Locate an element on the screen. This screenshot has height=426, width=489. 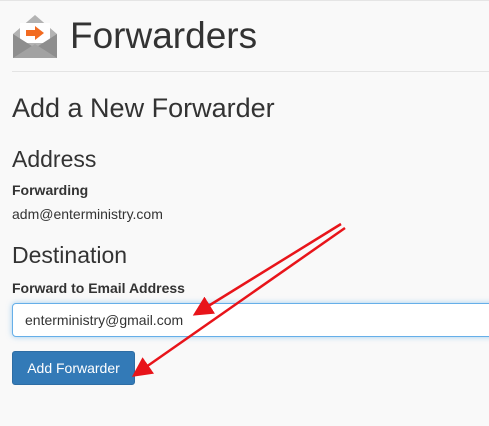
forward-to-email-input is located at coordinates (250, 320).